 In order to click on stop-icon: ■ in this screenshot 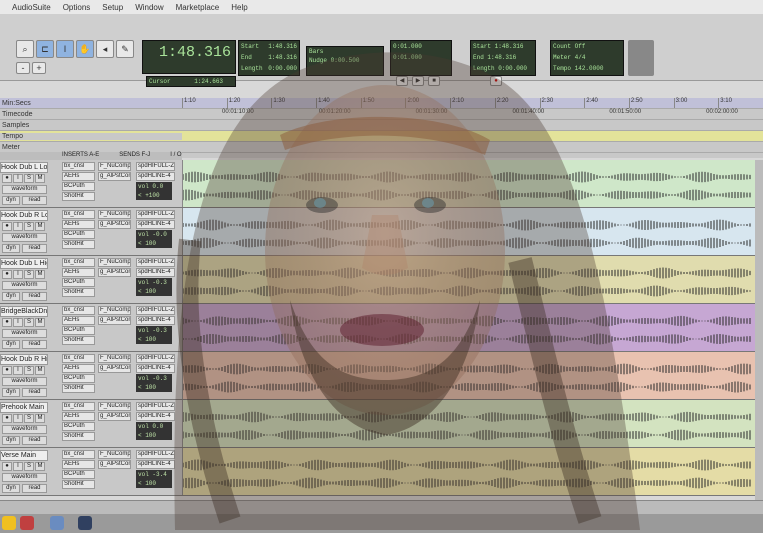, I will do `click(434, 81)`.